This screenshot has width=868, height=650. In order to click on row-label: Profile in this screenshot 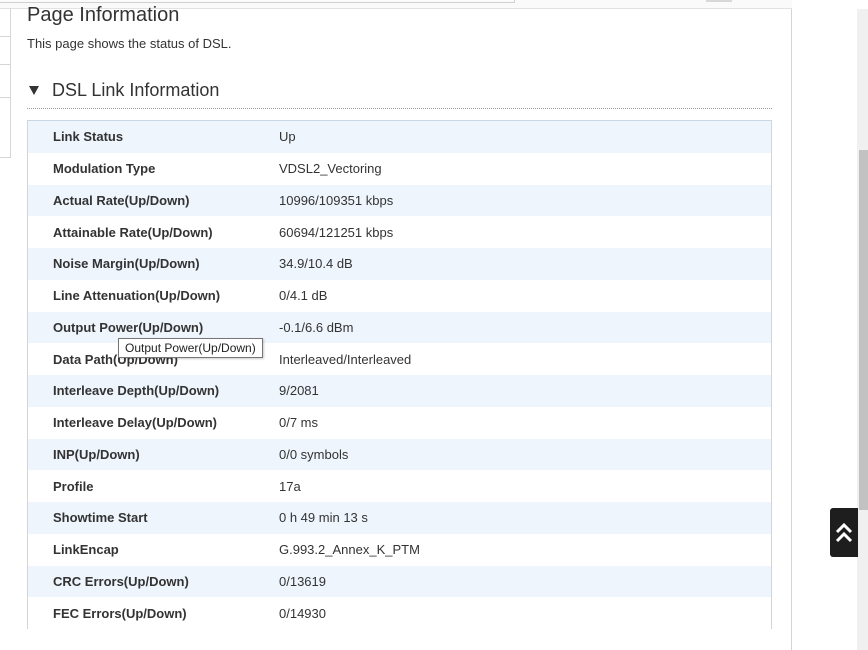, I will do `click(73, 486)`.